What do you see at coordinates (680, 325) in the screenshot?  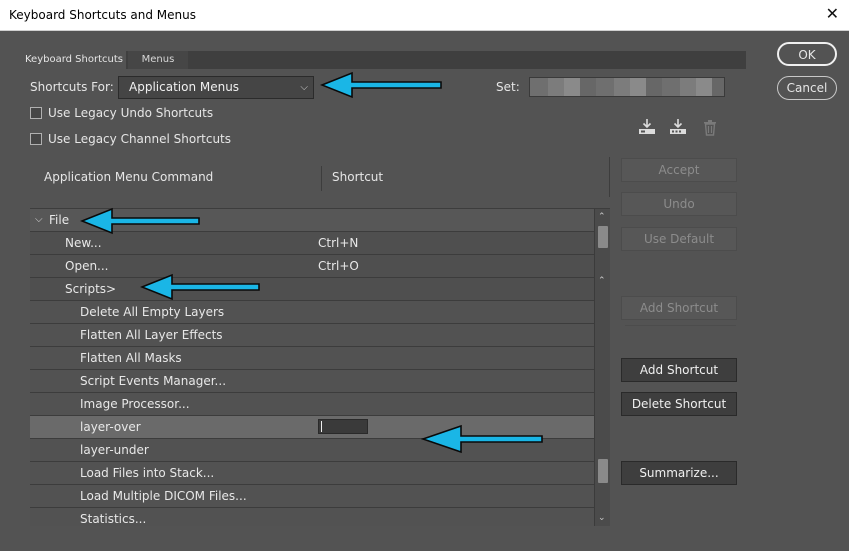 I see `button-separator` at bounding box center [680, 325].